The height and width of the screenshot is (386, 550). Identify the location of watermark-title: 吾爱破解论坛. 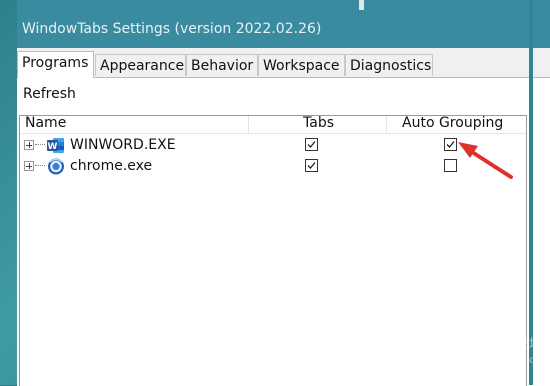
(502, 344).